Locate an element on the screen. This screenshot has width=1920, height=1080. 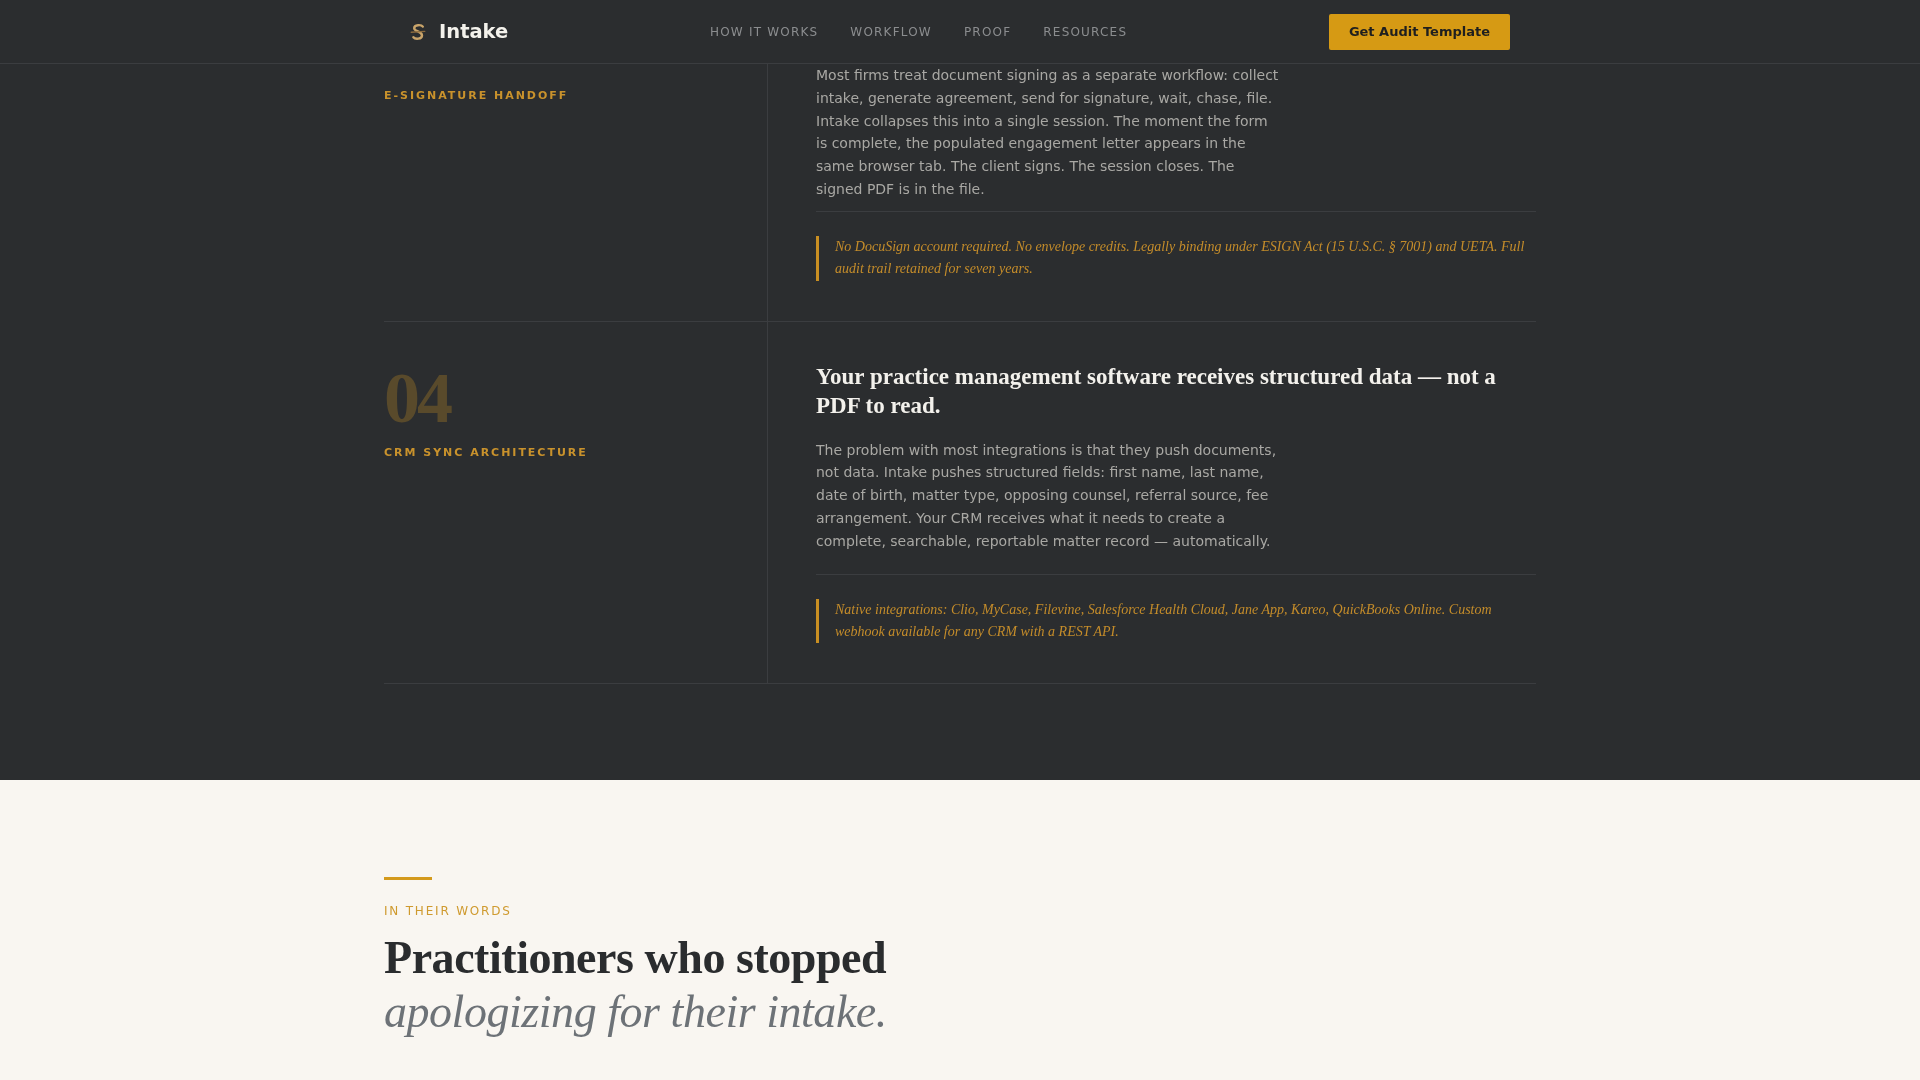
note-quote: No DocuSign account required. No envelope credits. Legally binding under ESIGN Act (15 U.S.C. § 7001) and UETA. Full audit trail retained for seven years. is located at coordinates (1176, 258).